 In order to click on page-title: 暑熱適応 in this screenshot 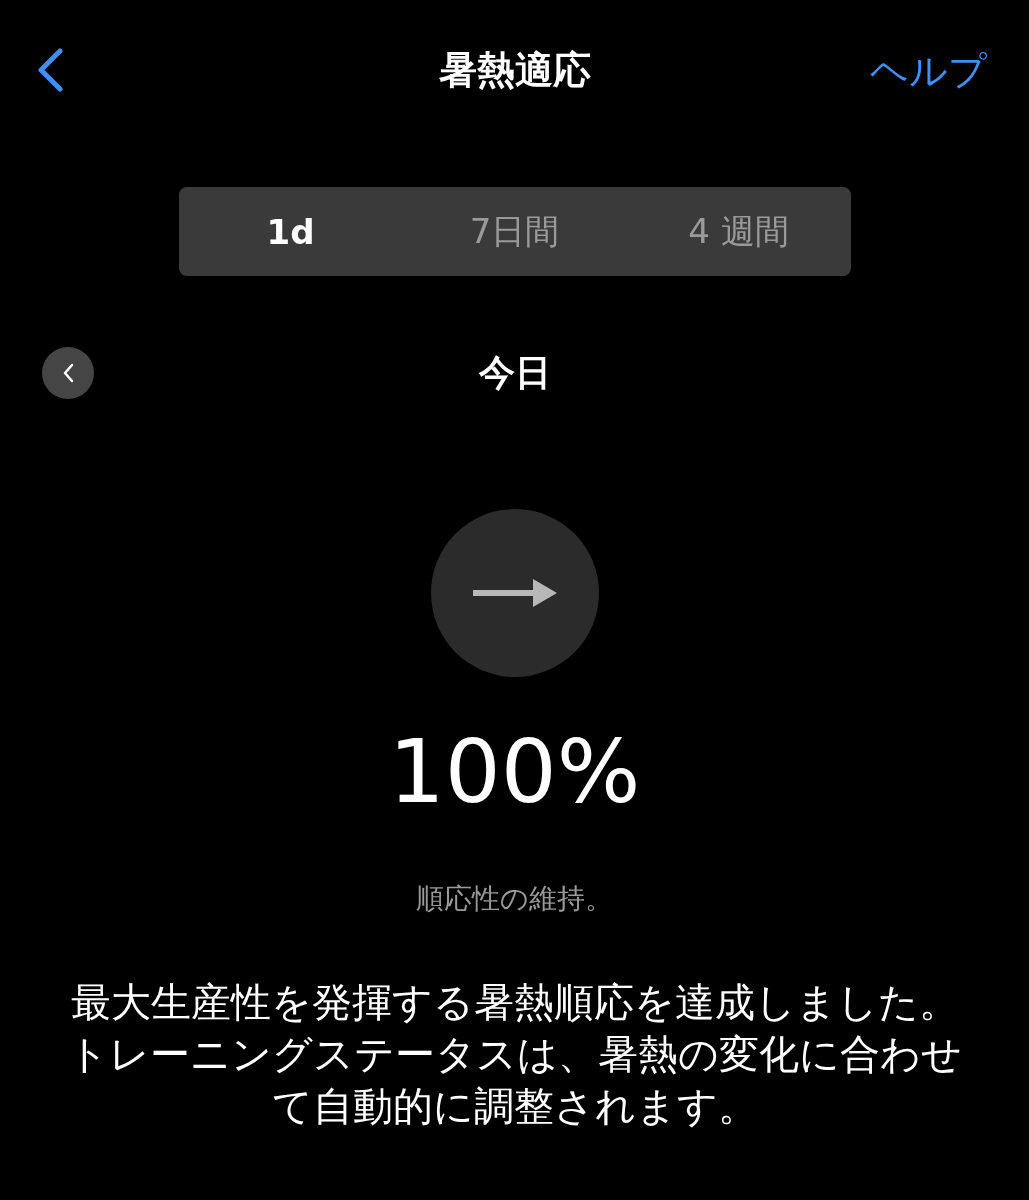, I will do `click(514, 70)`.